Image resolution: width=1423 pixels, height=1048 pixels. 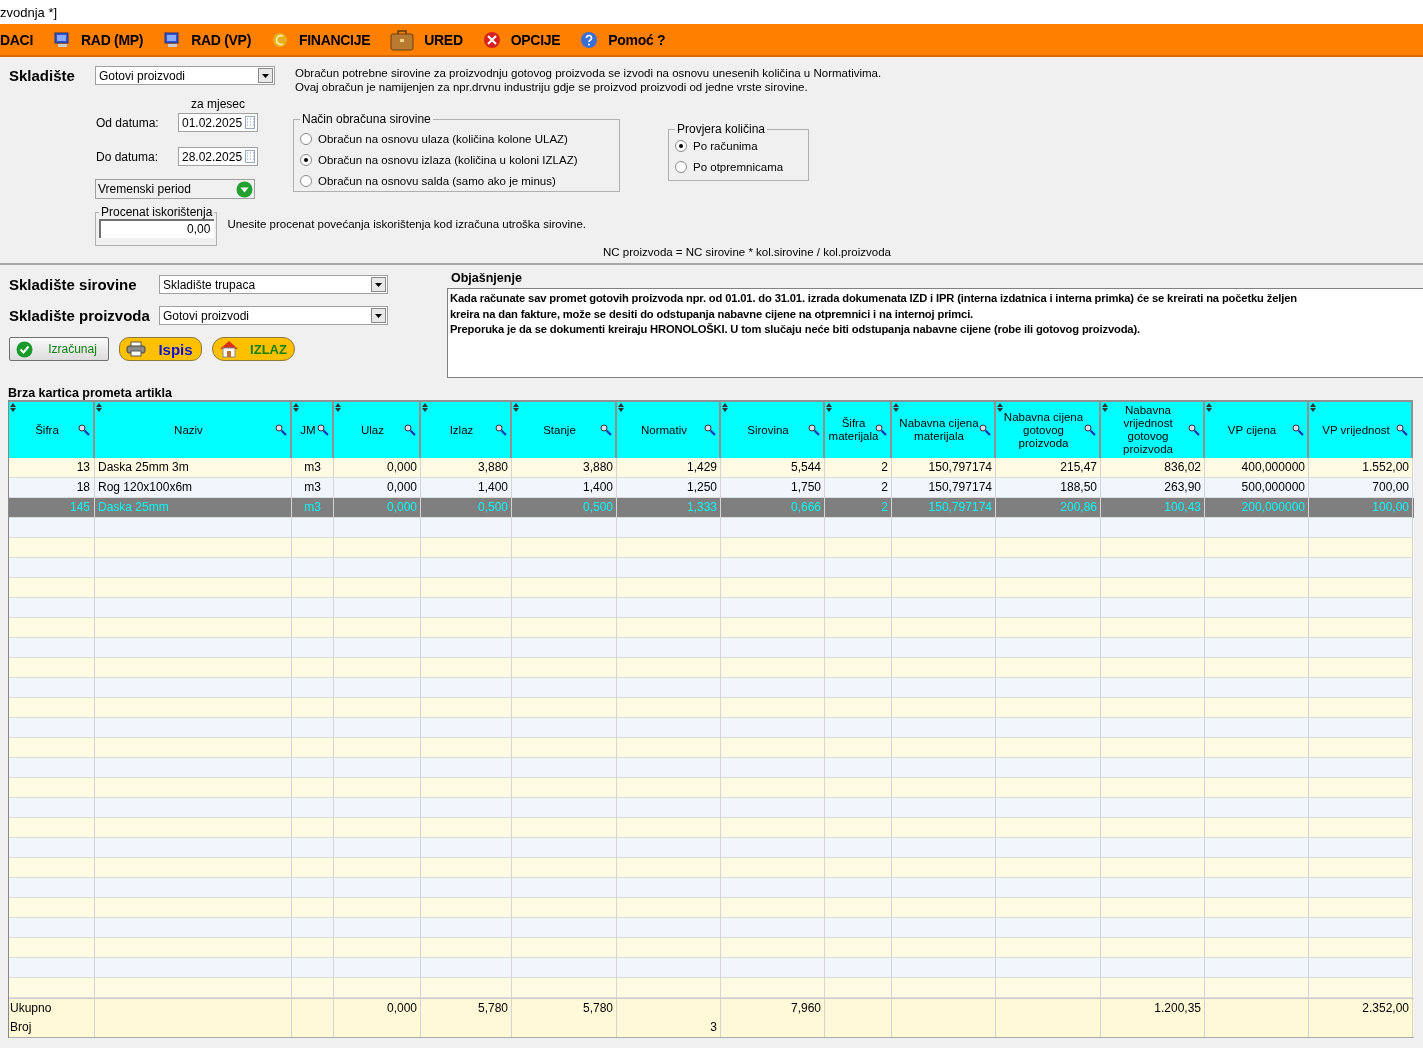 What do you see at coordinates (90, 393) in the screenshot?
I see `grid-title: Brza kartica prometa artikla` at bounding box center [90, 393].